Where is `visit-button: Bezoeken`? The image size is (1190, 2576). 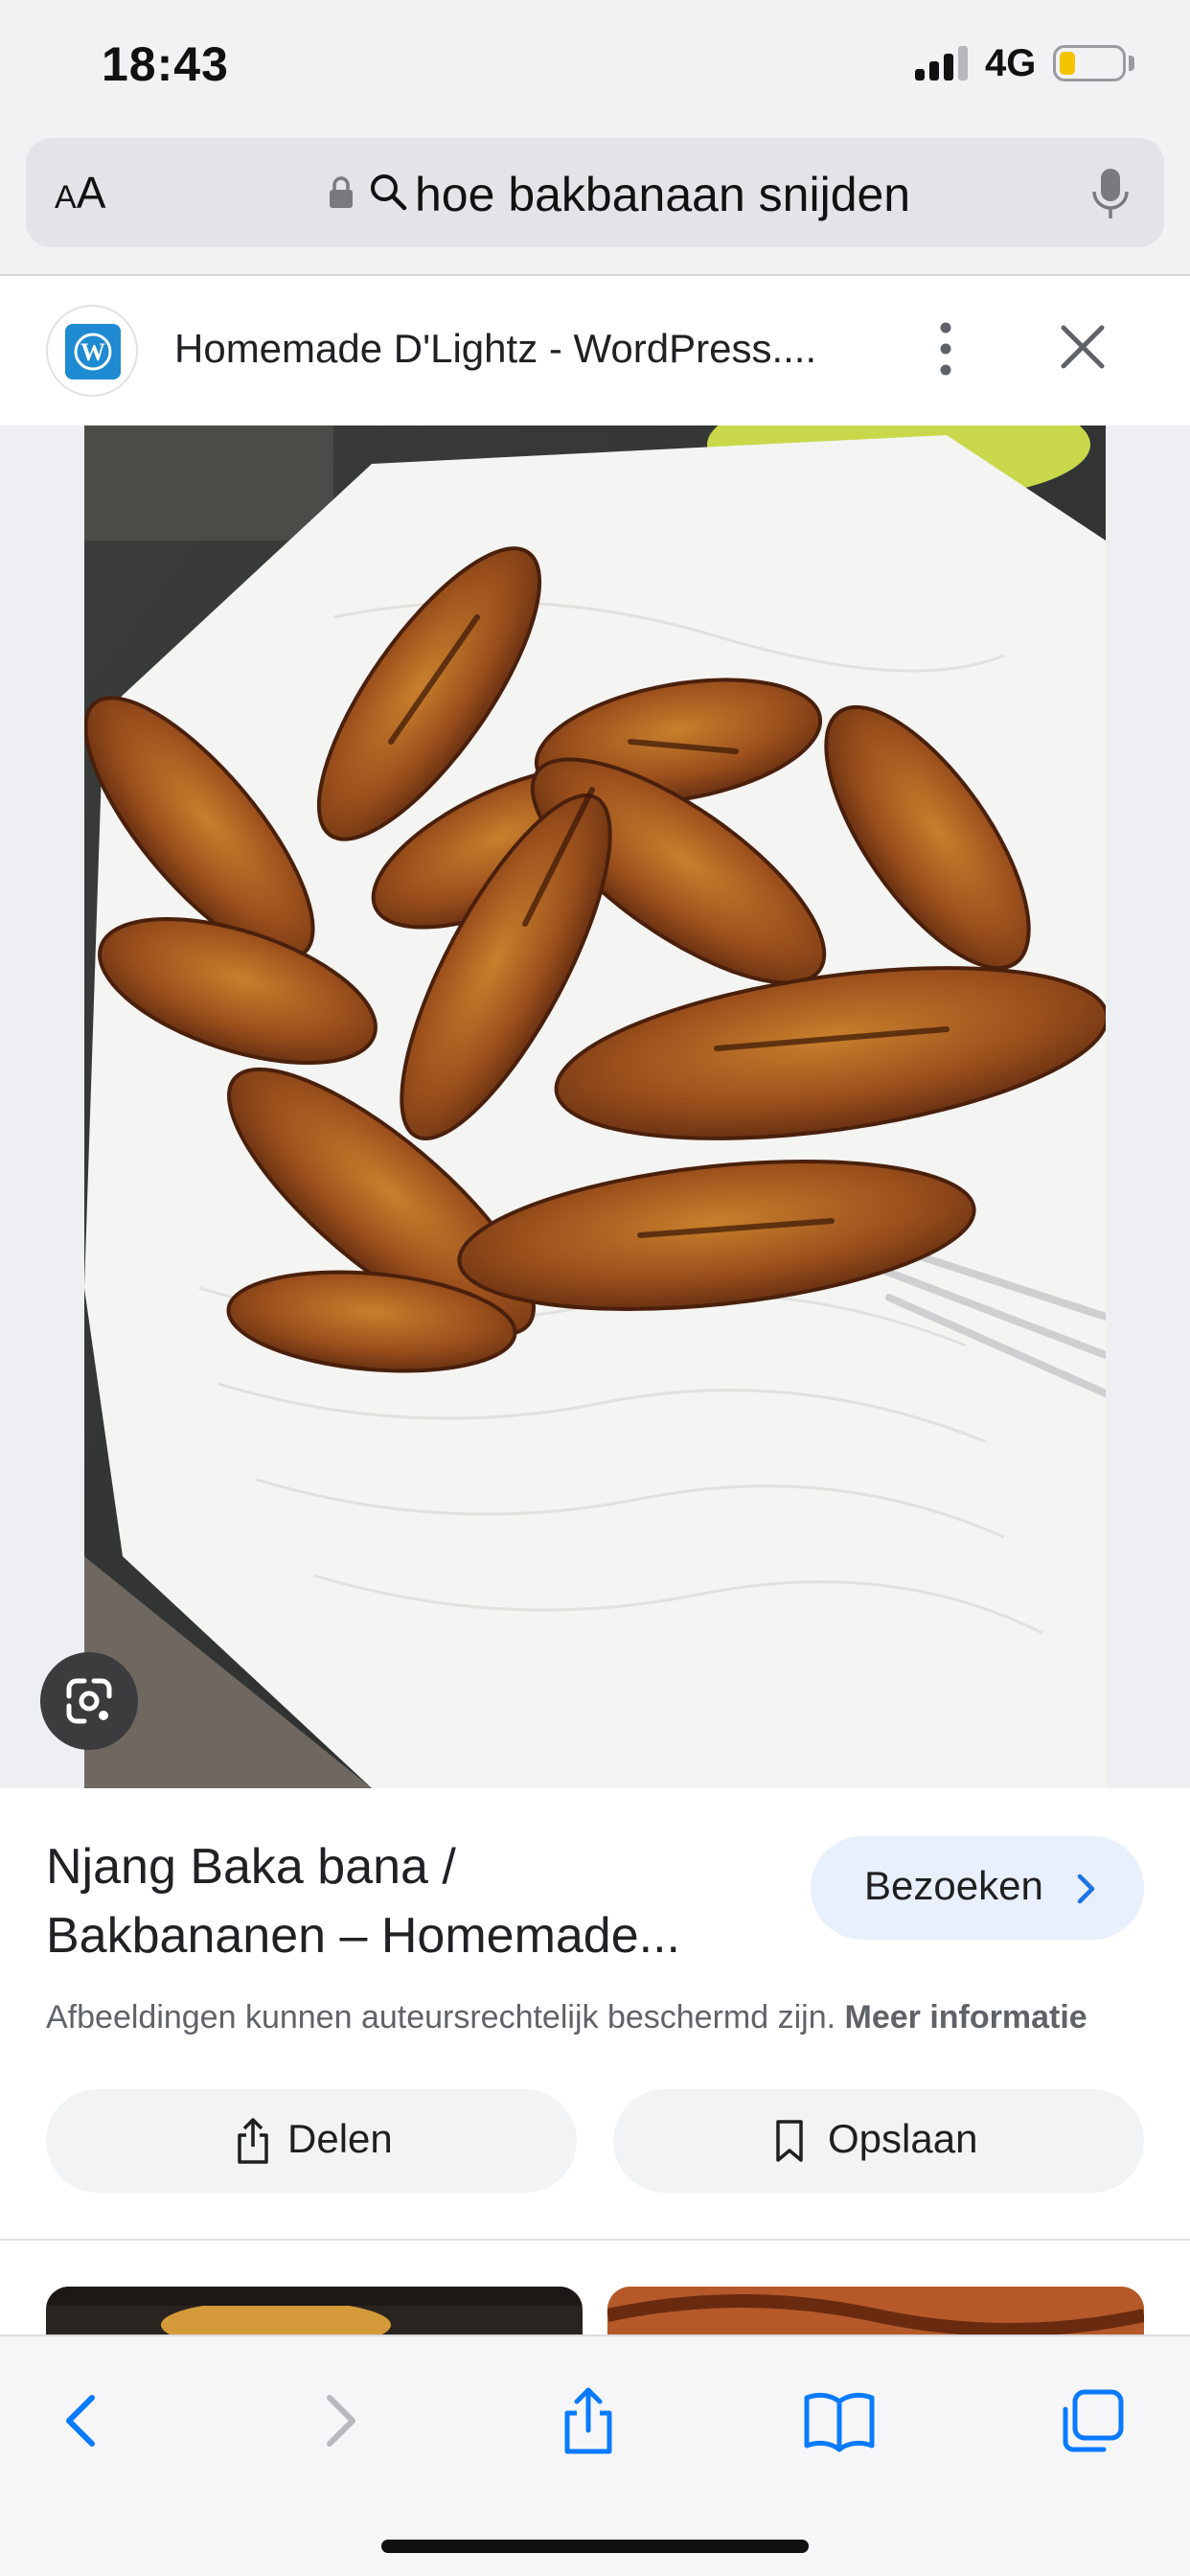 visit-button: Bezoeken is located at coordinates (978, 1888).